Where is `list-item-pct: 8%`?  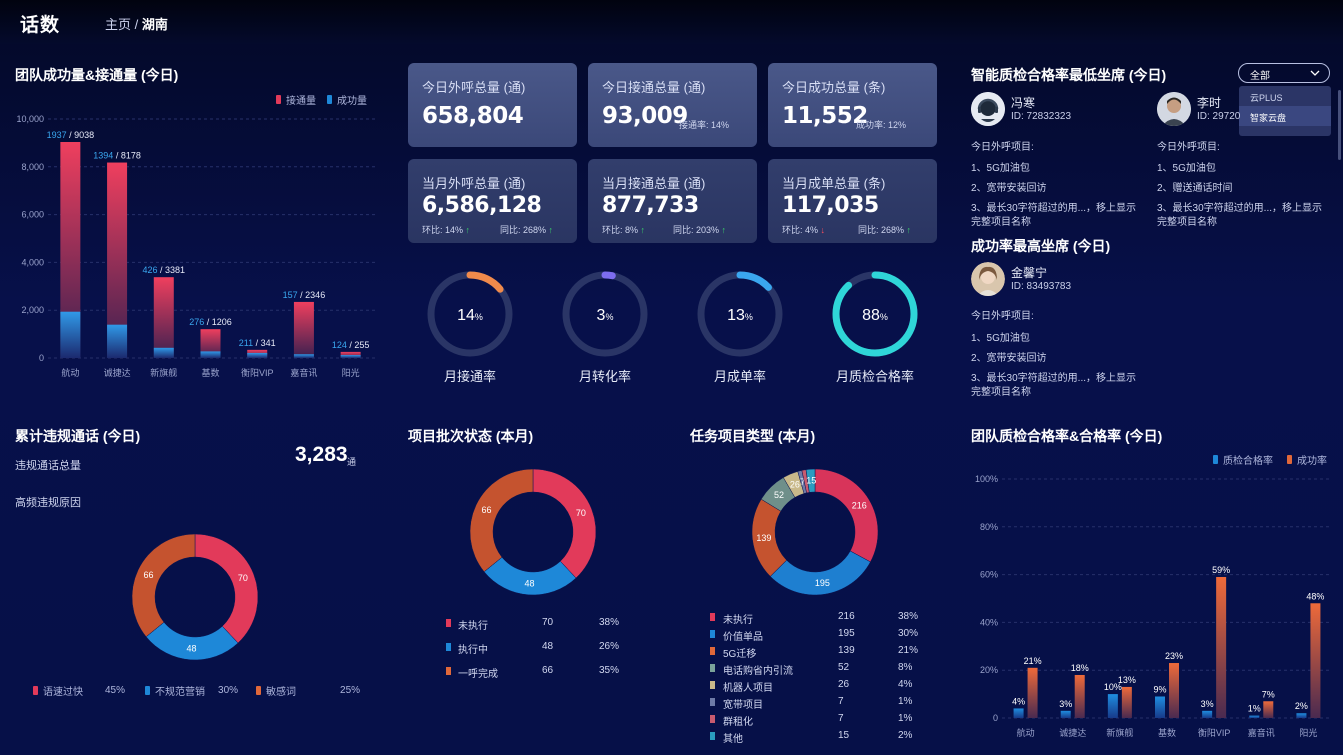 list-item-pct: 8% is located at coordinates (905, 667).